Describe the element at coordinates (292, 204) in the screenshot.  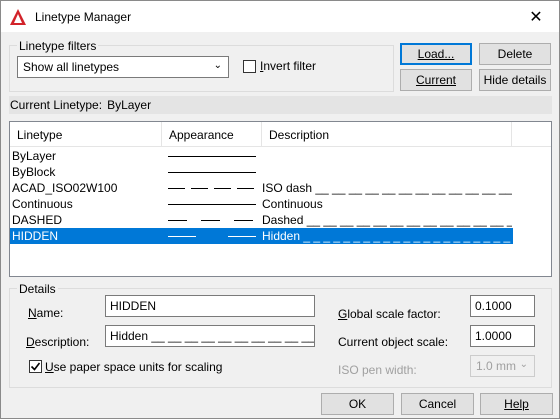
I see `linetype-description: Continuous` at that location.